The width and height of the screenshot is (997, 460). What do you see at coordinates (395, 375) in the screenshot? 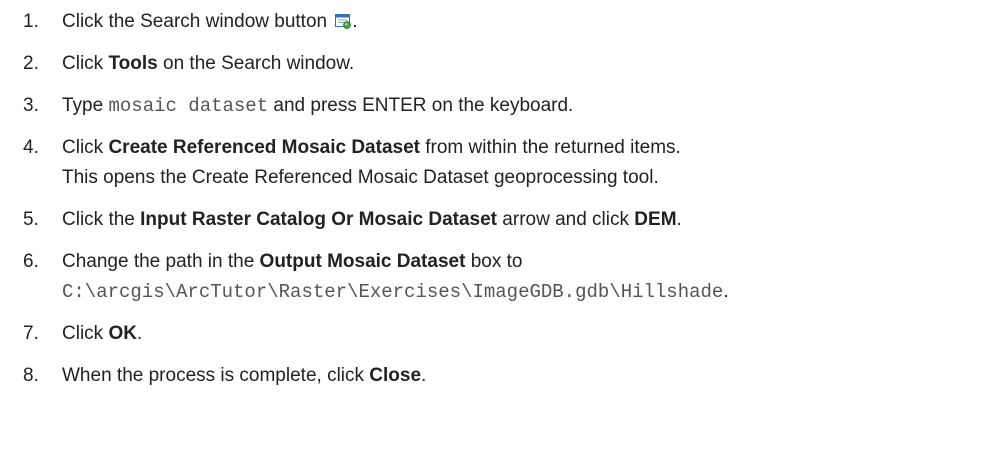
I see `ui-term: Close` at bounding box center [395, 375].